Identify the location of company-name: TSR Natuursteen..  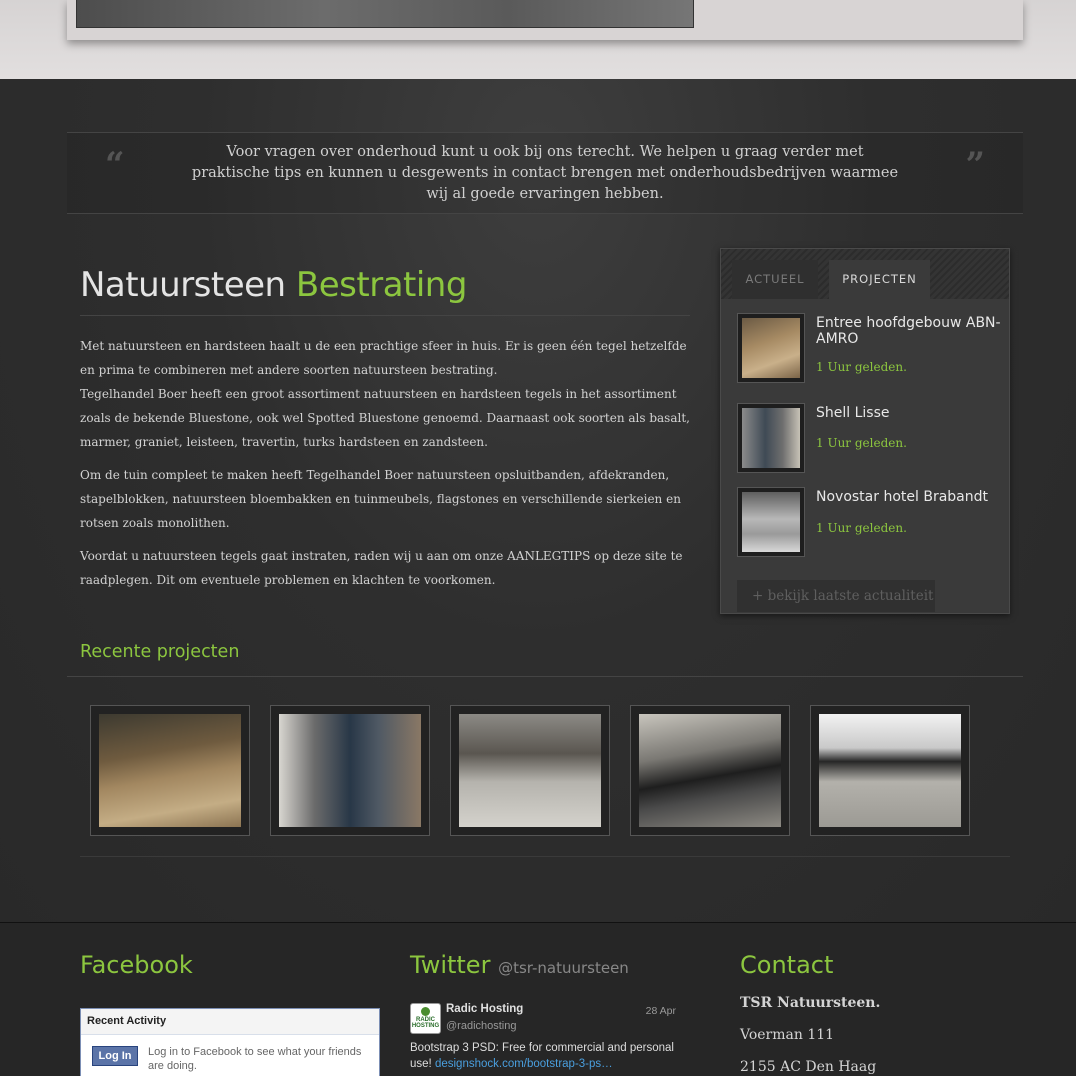
(810, 1003).